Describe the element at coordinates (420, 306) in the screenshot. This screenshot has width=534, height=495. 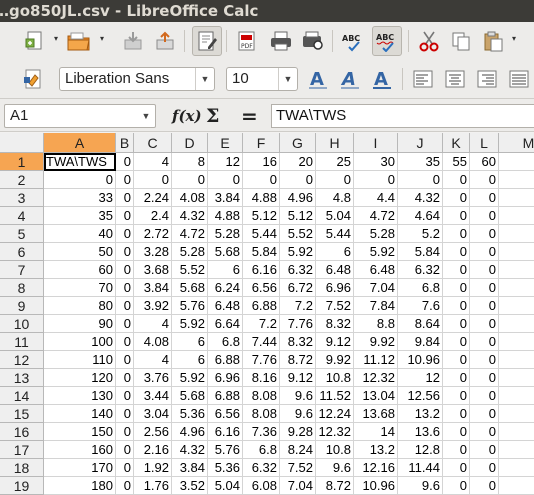
I see `table-cell: 7.6` at that location.